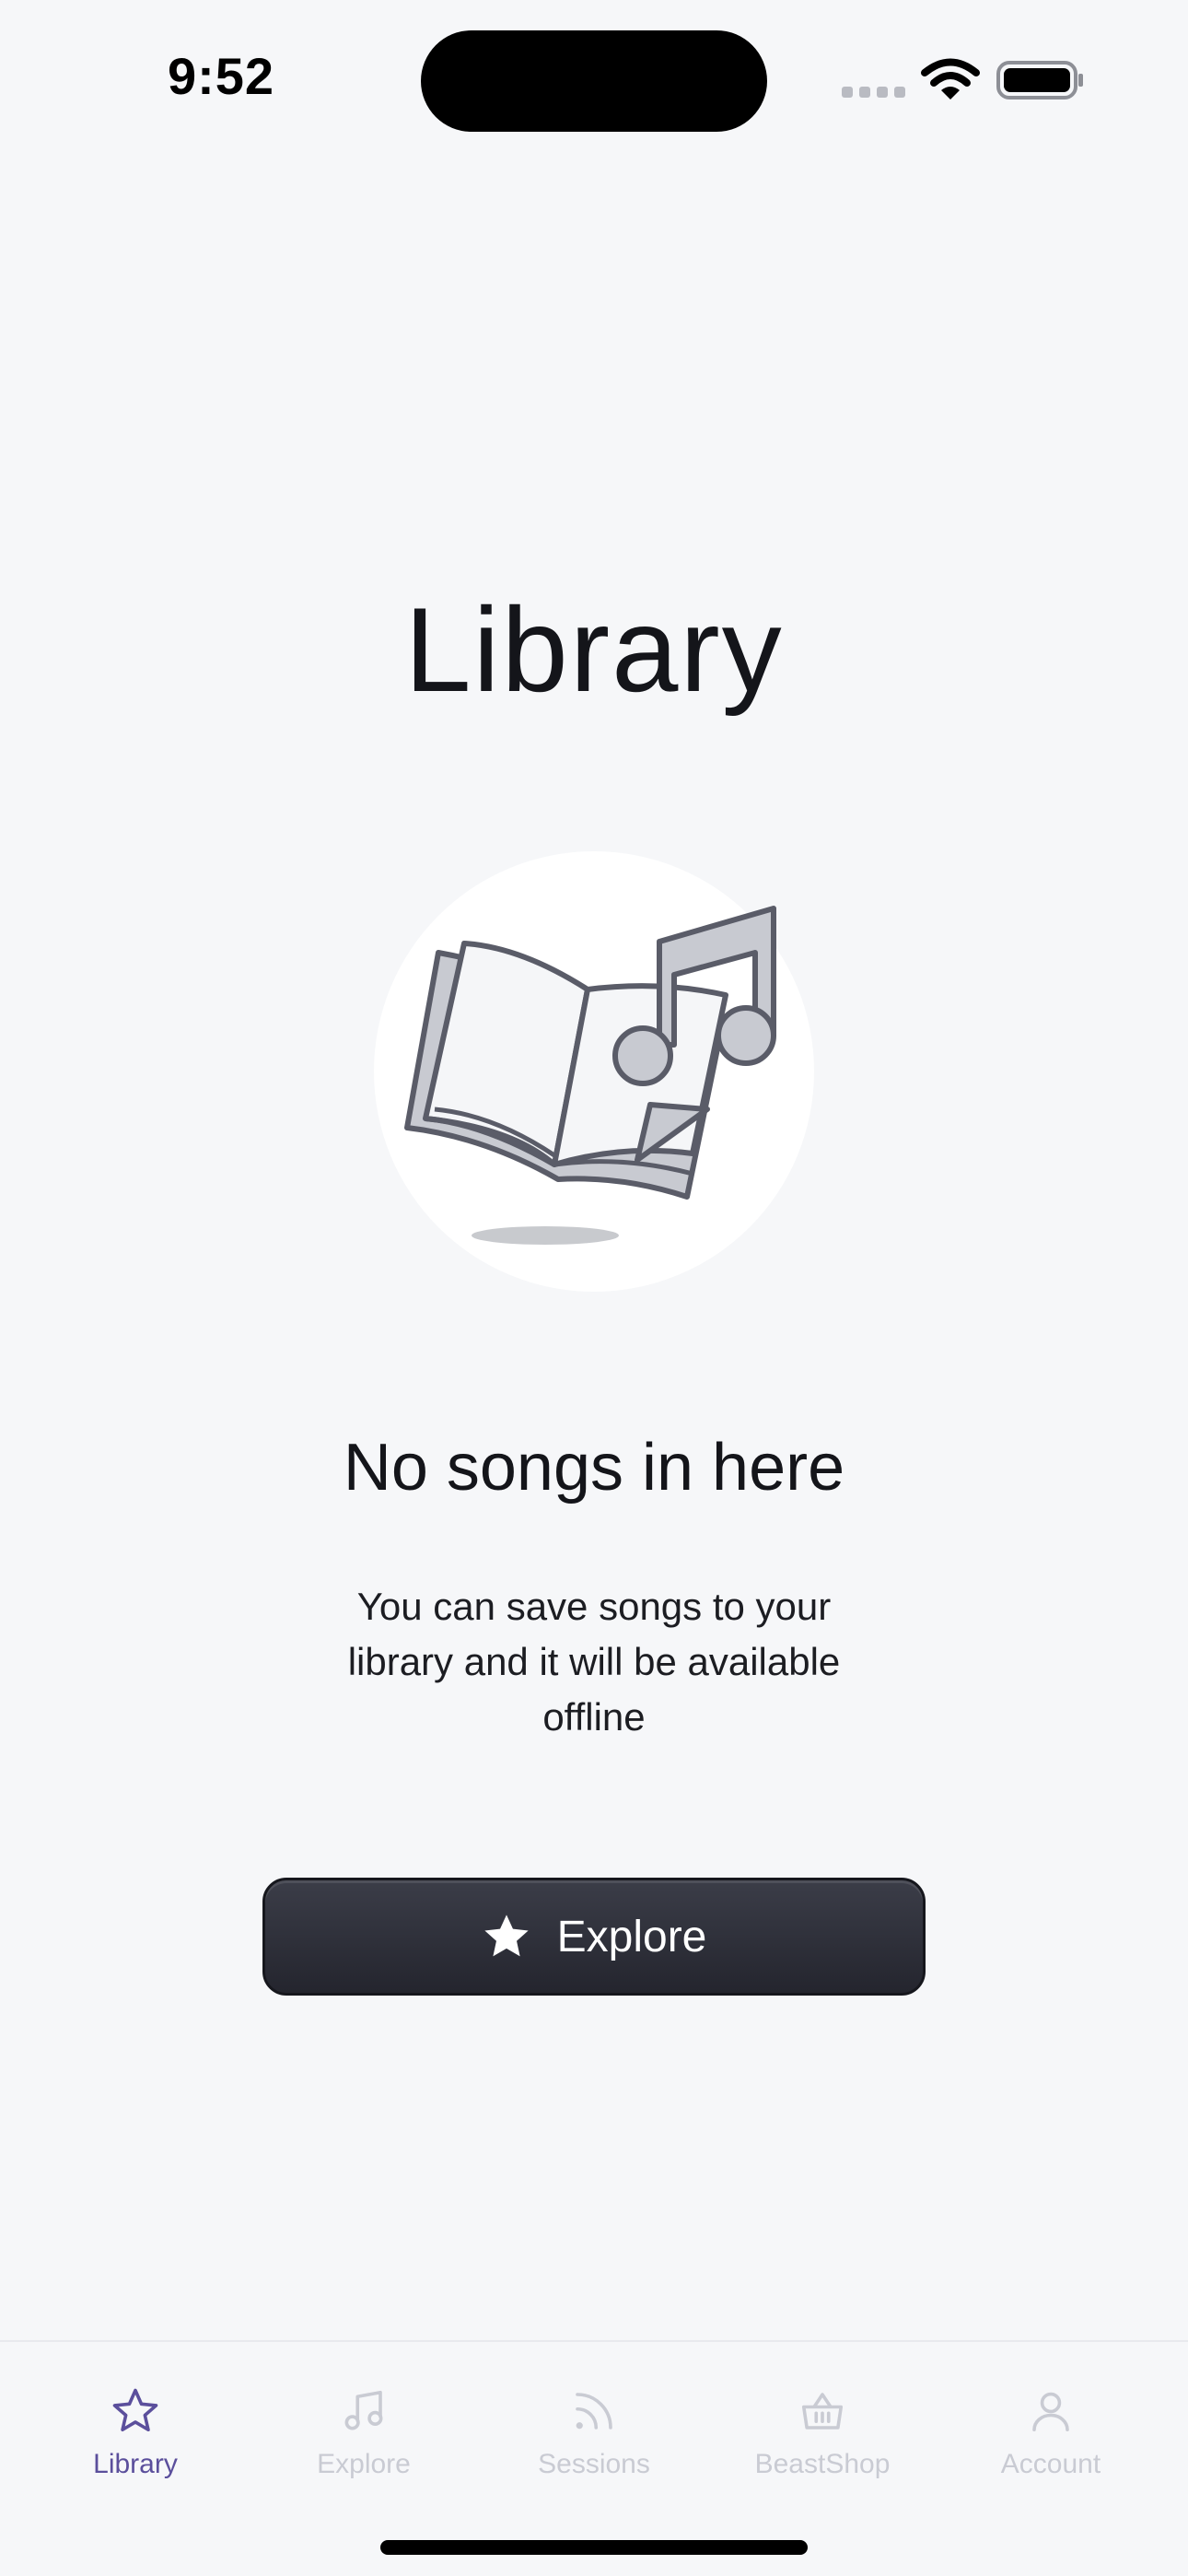  What do you see at coordinates (1039, 80) in the screenshot?
I see `battery-icon` at bounding box center [1039, 80].